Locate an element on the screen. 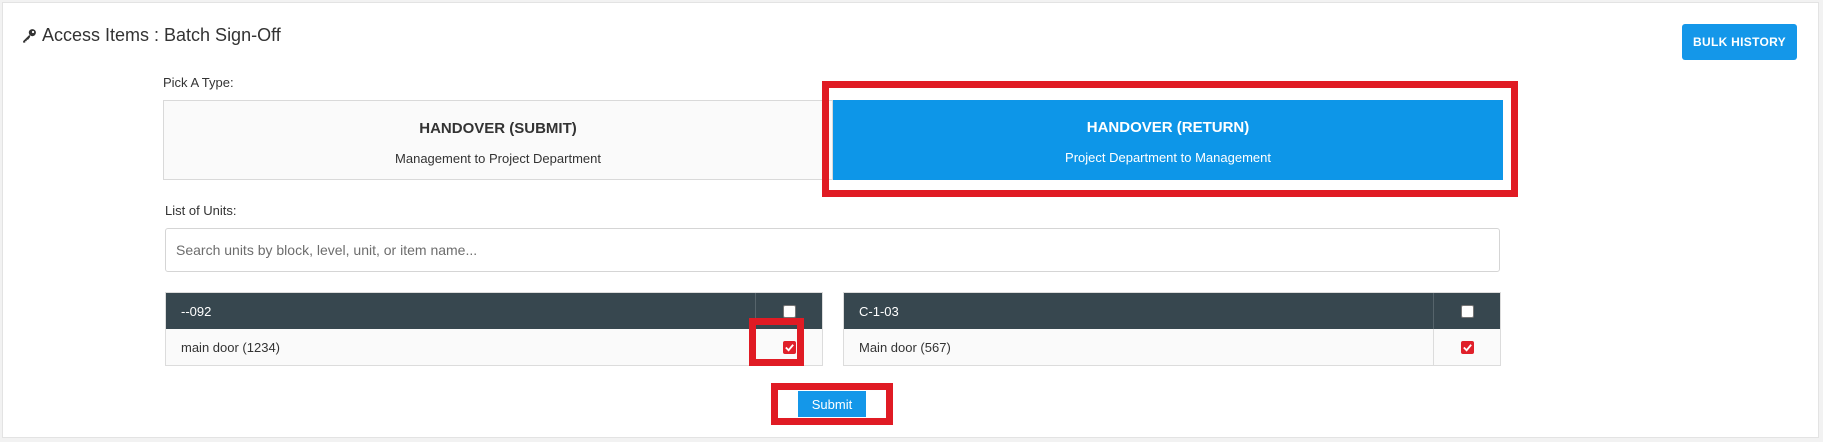 The height and width of the screenshot is (442, 1823). key-icon is located at coordinates (29, 36).